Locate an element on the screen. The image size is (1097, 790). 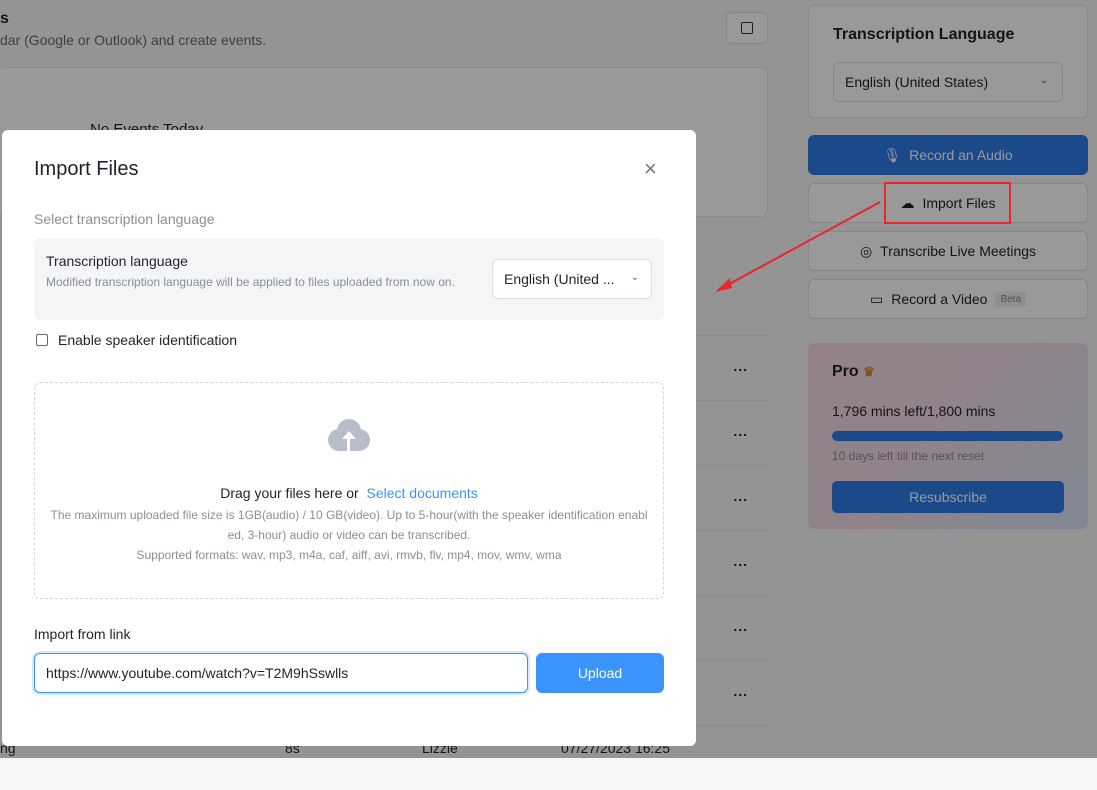
speaker-identification-checkbox: Enable speaker identification is located at coordinates (136, 340).